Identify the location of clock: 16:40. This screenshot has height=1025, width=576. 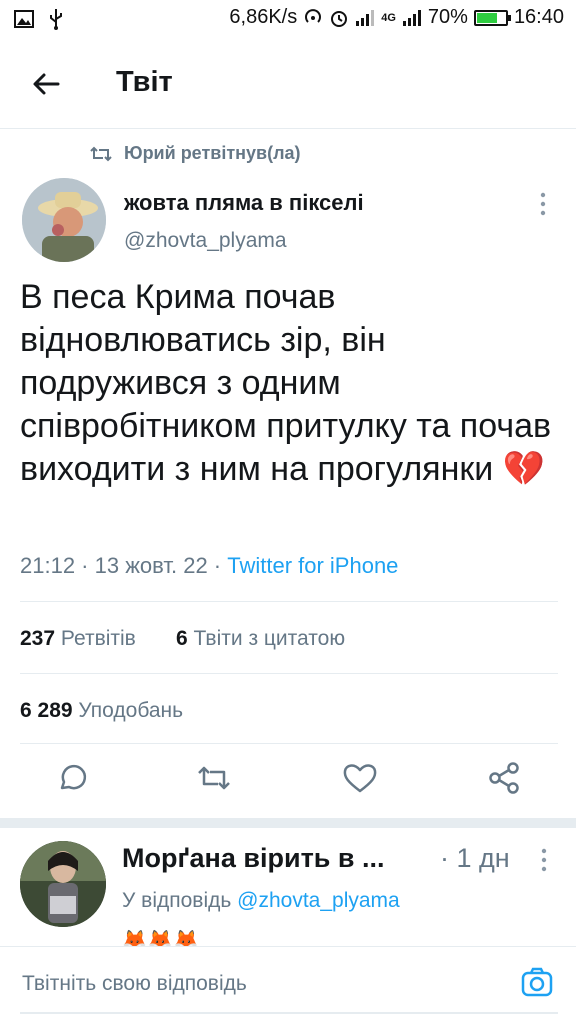
(538, 17).